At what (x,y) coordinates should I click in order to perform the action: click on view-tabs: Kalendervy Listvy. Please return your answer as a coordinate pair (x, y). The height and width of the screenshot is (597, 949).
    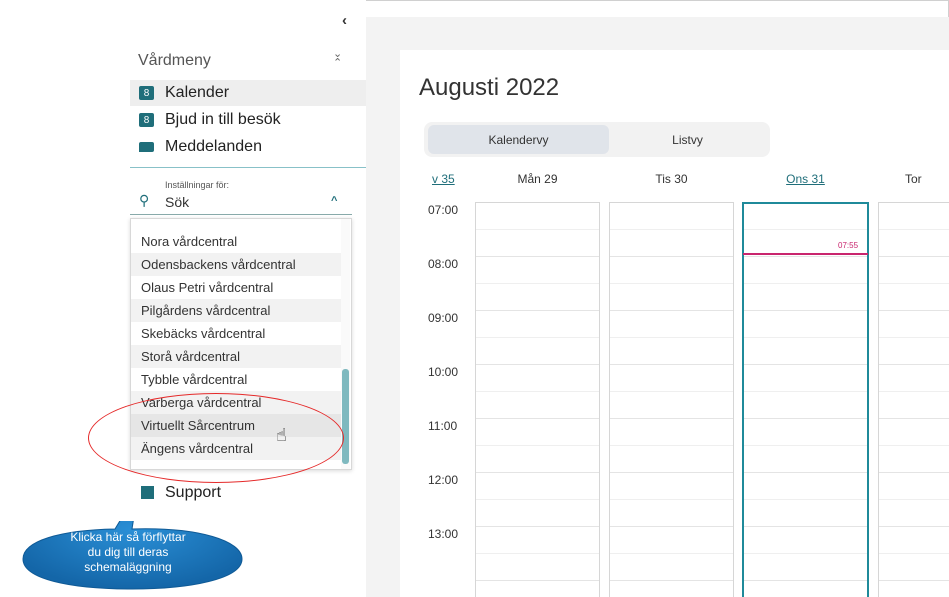
    Looking at the image, I should click on (597, 139).